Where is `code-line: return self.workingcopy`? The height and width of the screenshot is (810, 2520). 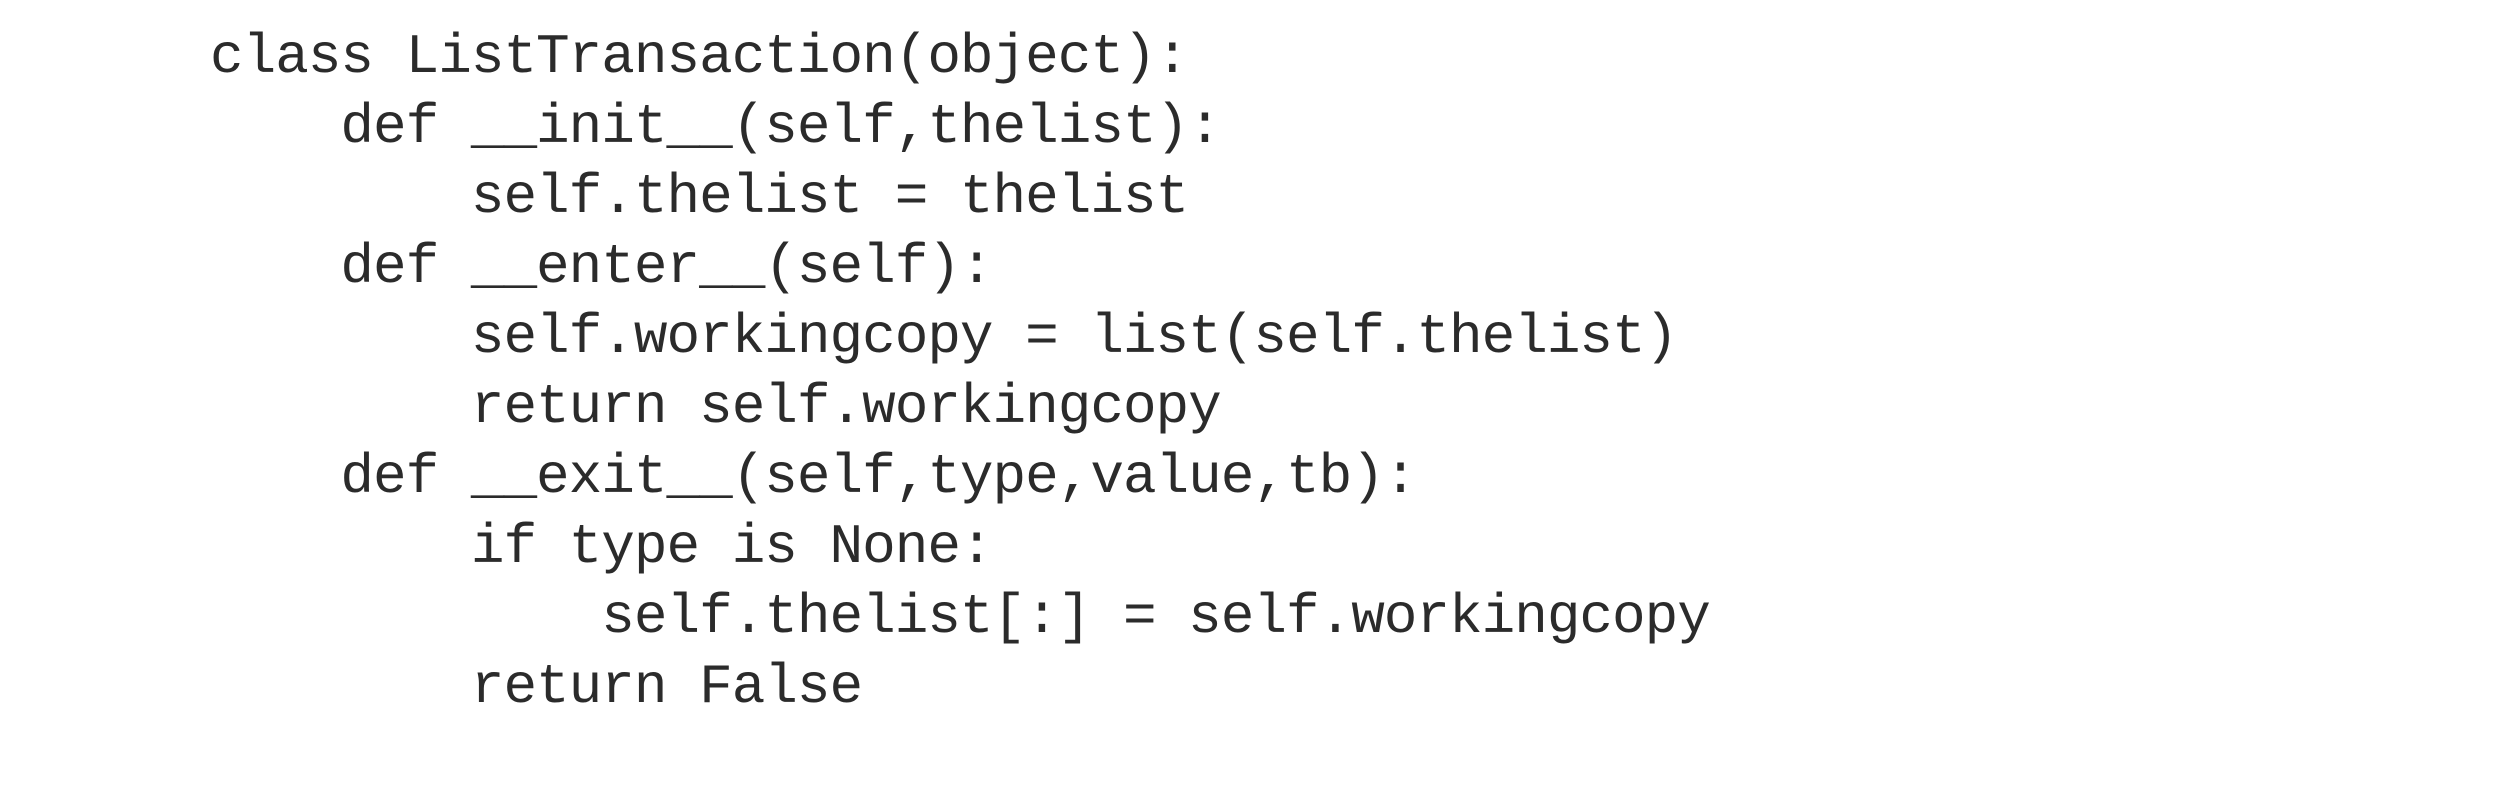
code-line: return self.workingcopy is located at coordinates (716, 407).